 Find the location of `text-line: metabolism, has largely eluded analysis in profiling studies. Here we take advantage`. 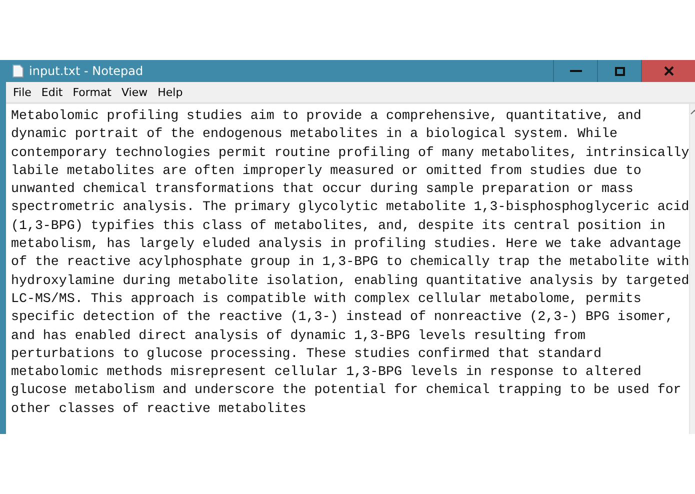

text-line: metabolism, has largely eluded analysis in profiling studies. Here we take advantage is located at coordinates (346, 244).